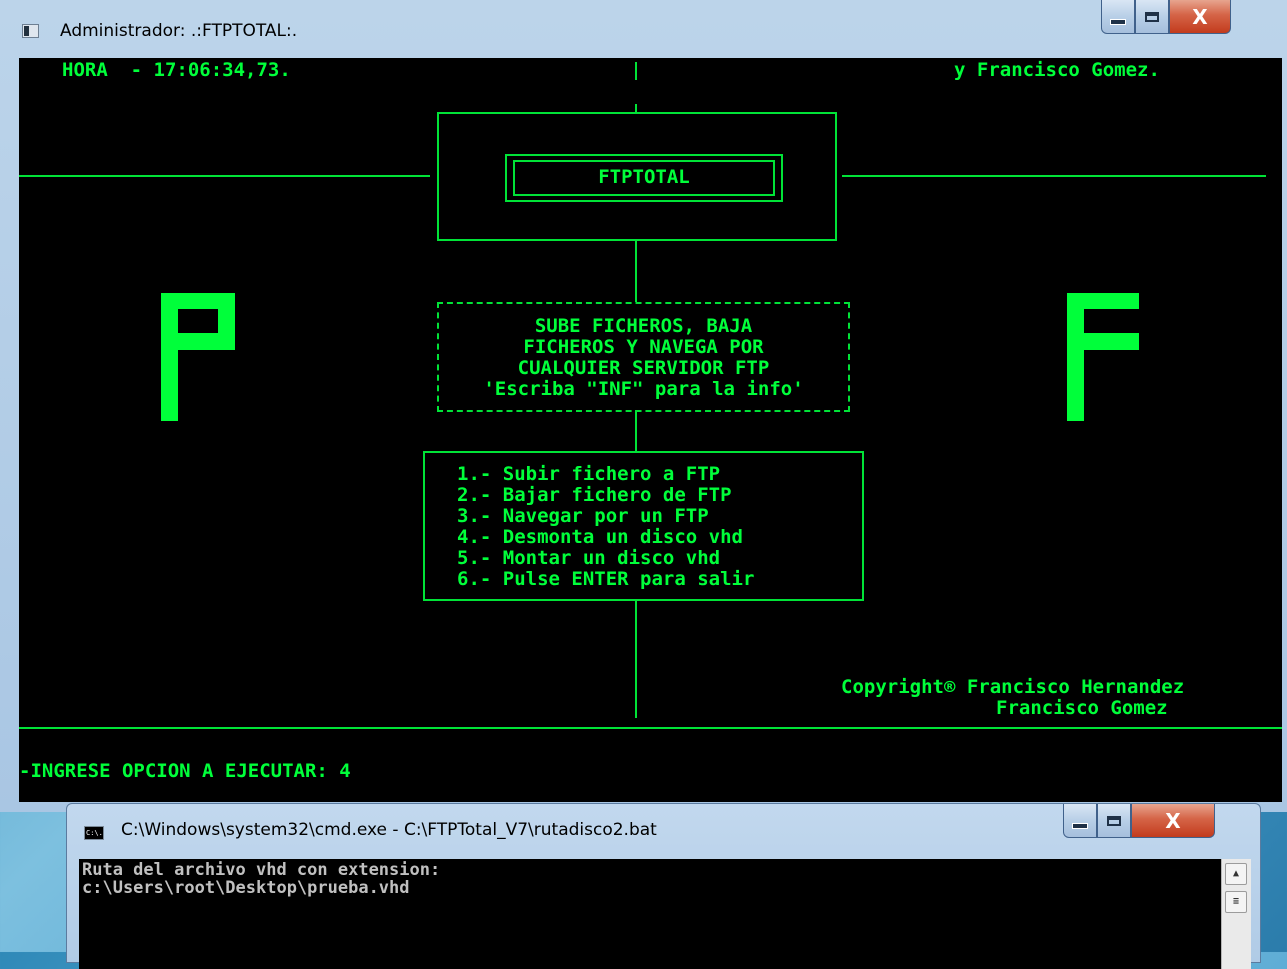 Image resolution: width=1287 pixels, height=969 pixels. Describe the element at coordinates (594, 495) in the screenshot. I see `menu-item-2: 2.- Bajar fichero de FTP` at that location.